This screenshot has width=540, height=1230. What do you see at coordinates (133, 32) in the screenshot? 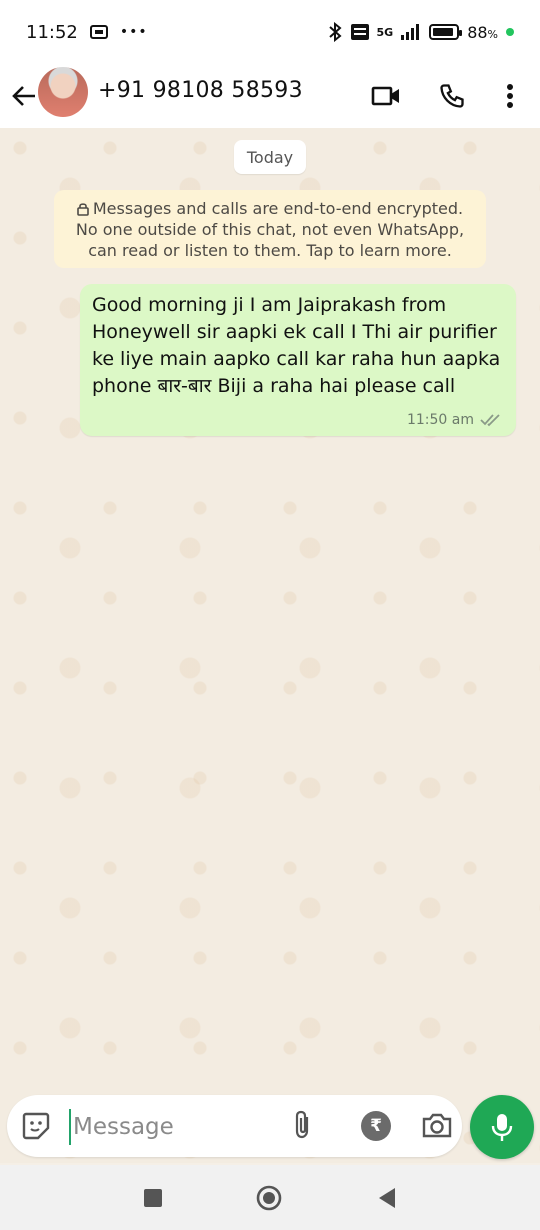
I see `status-more-dots: •••` at bounding box center [133, 32].